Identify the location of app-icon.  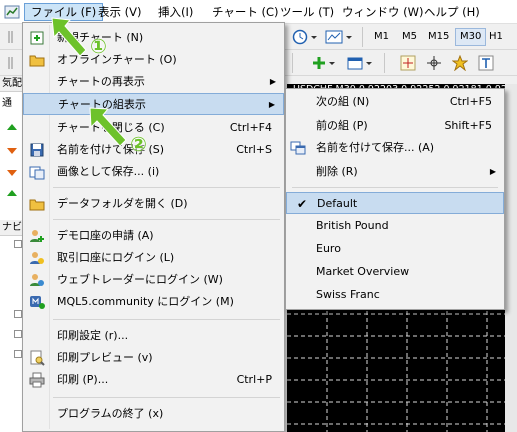
(12, 12).